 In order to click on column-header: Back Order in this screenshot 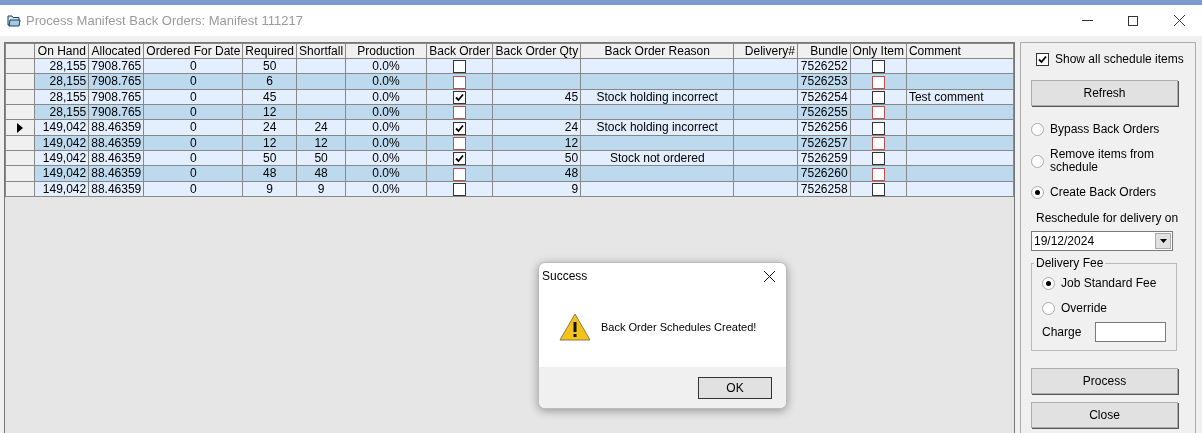, I will do `click(459, 51)`.